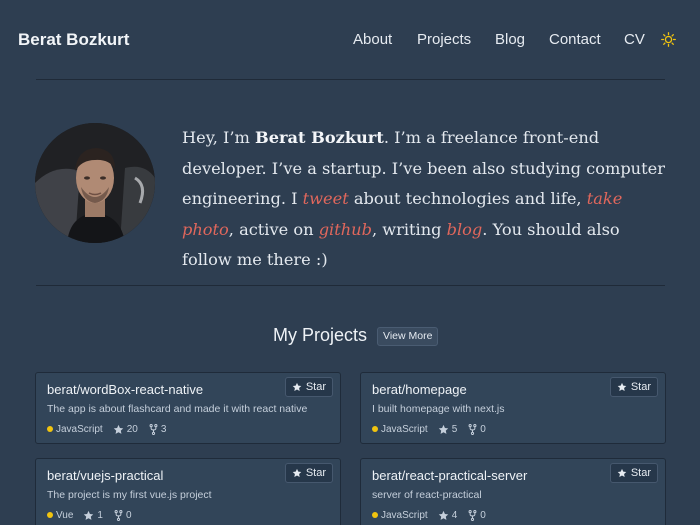 The height and width of the screenshot is (525, 700). Describe the element at coordinates (320, 335) in the screenshot. I see `projects-title: My Projects` at that location.